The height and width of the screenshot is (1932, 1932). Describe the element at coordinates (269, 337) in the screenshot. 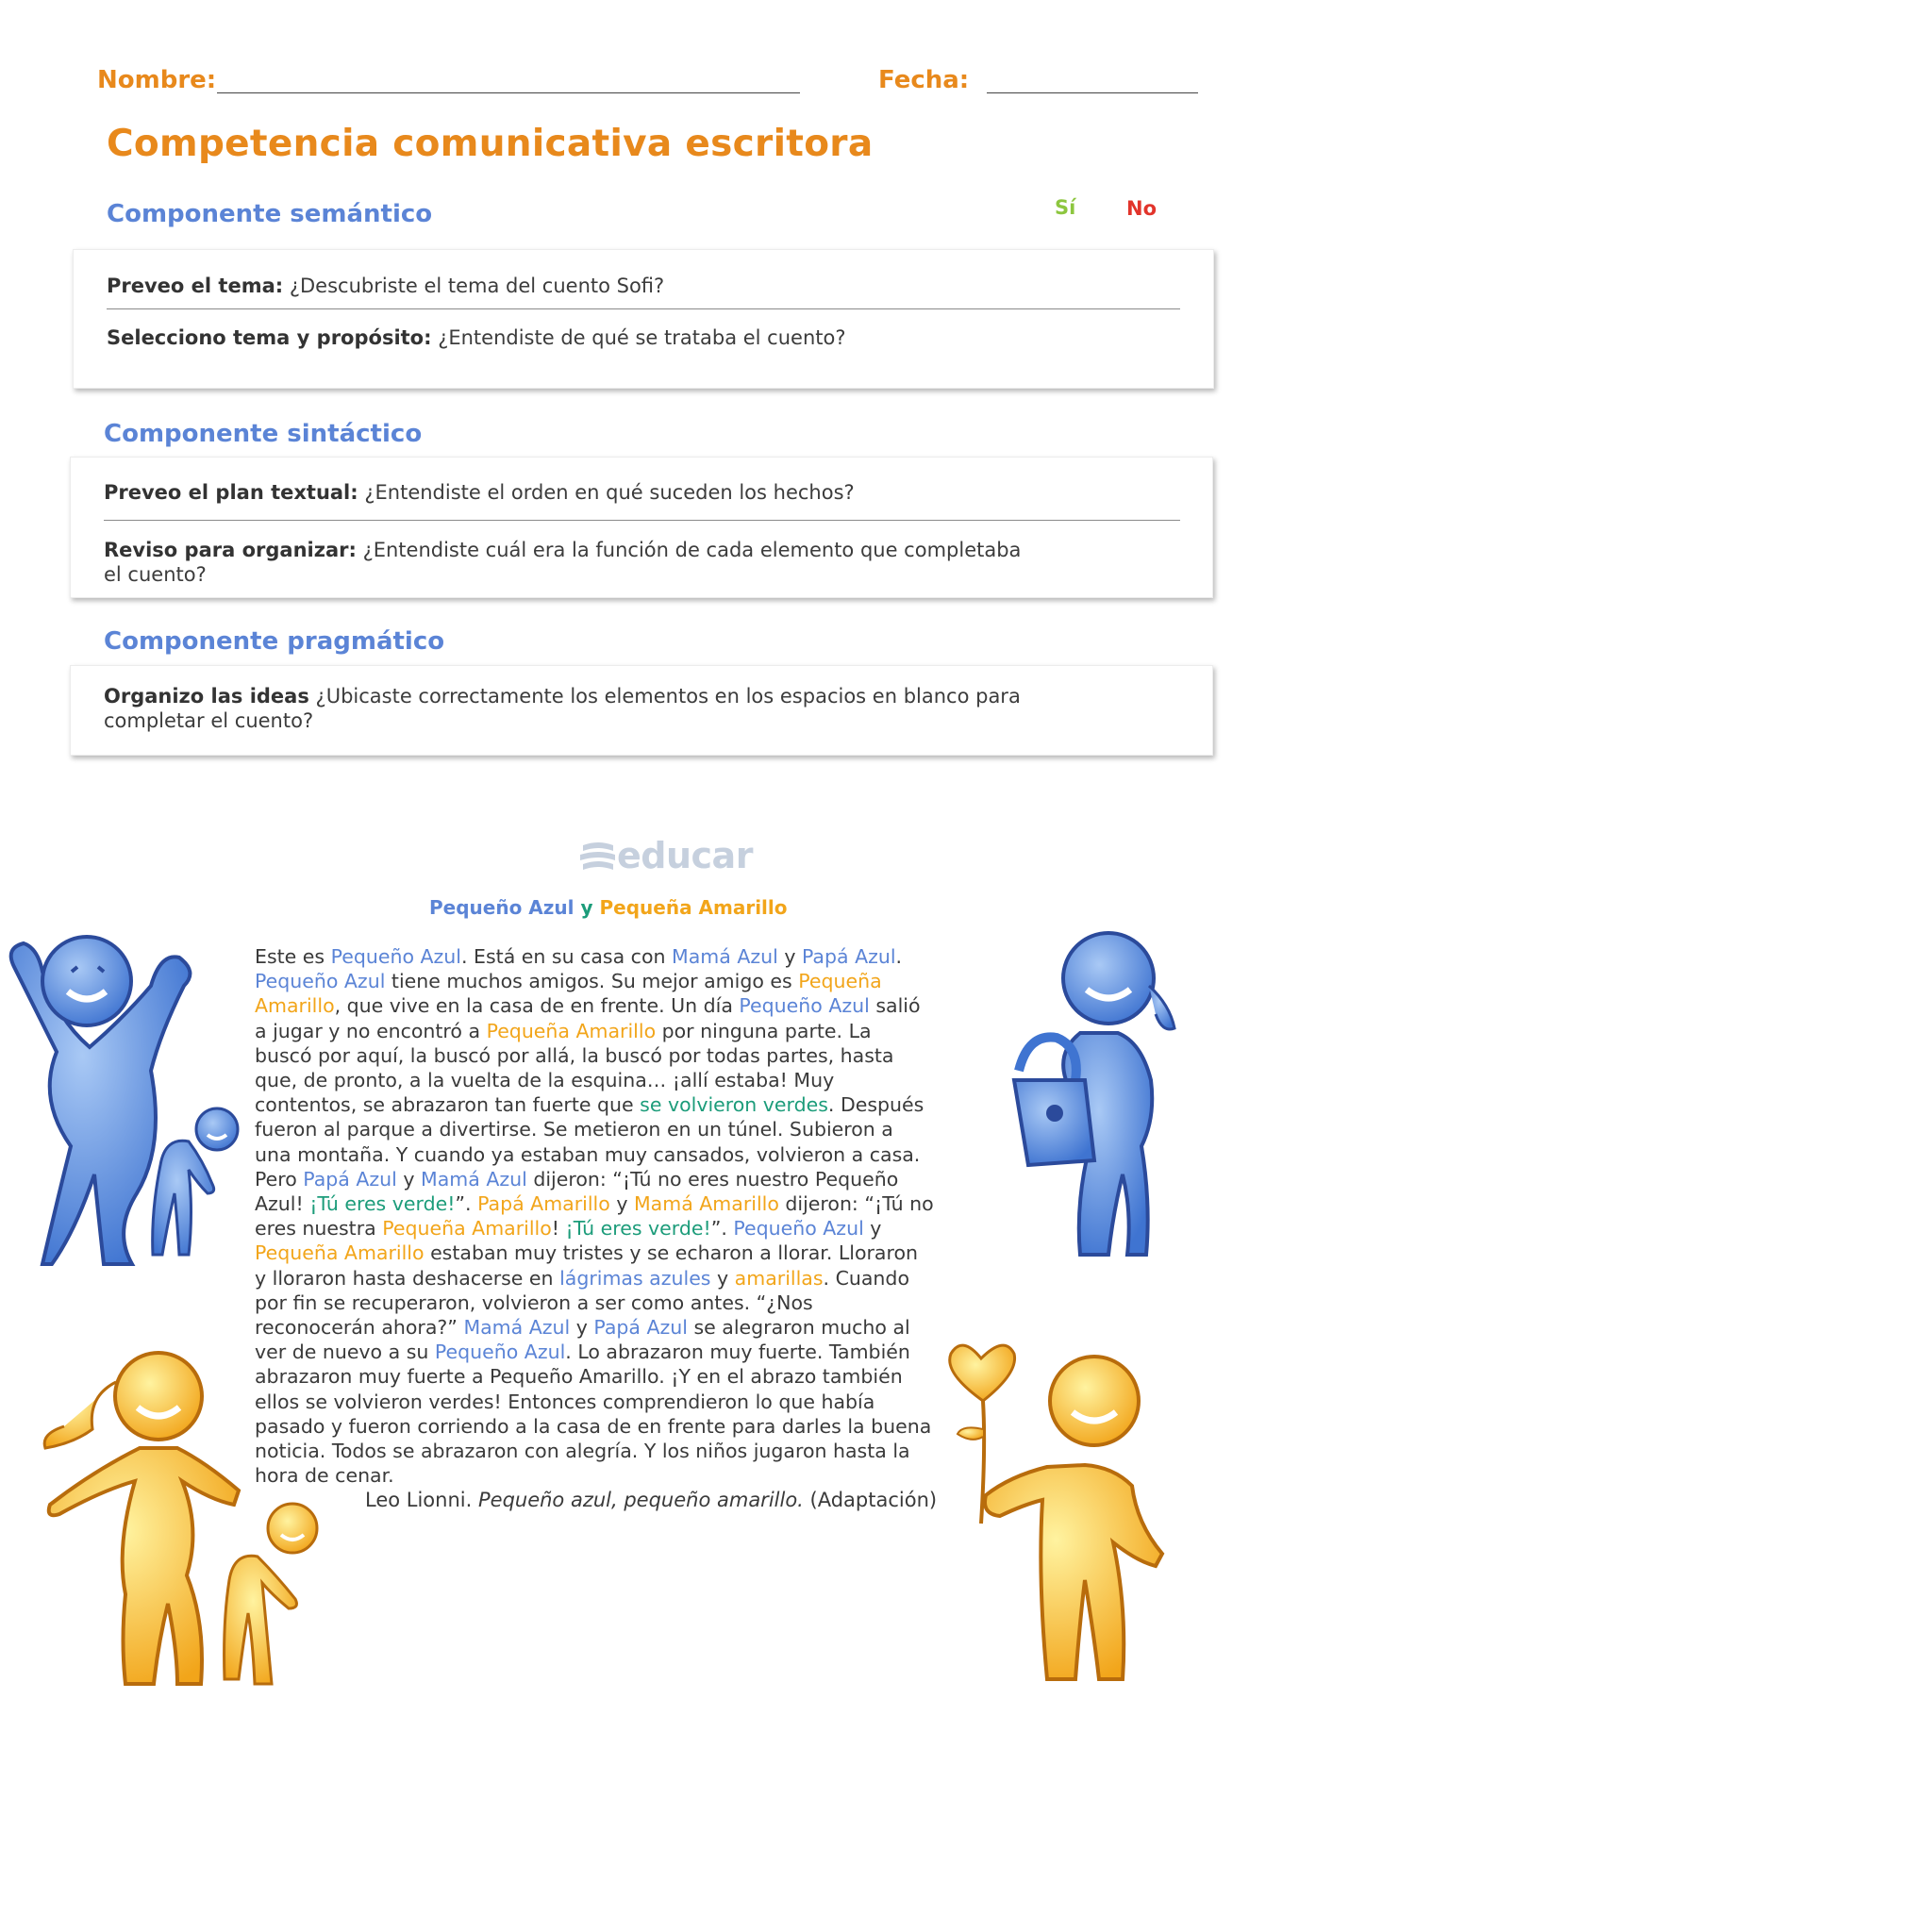

I see `question-label: Selecciono tema y propósito:` at that location.